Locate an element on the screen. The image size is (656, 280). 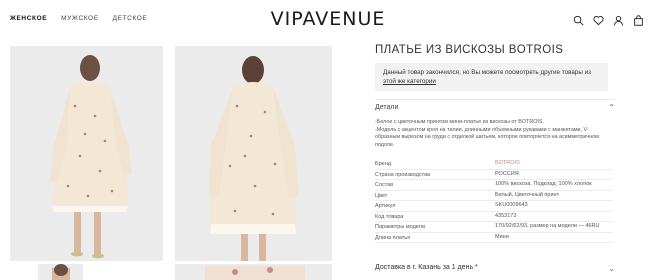
spec-key: Артикул is located at coordinates (385, 206).